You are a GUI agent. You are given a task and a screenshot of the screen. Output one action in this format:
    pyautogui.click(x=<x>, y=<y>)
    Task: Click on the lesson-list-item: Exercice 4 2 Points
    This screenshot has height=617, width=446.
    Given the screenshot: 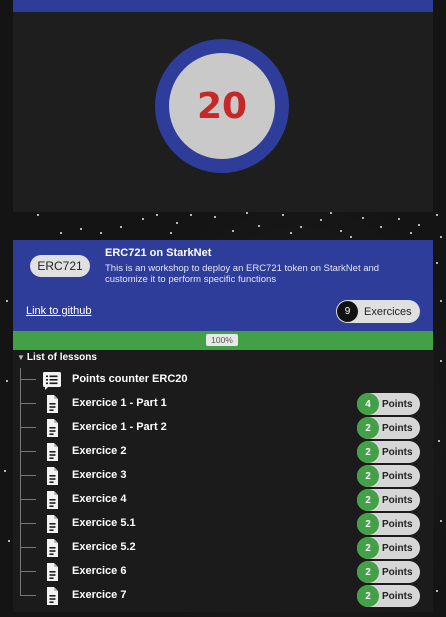 What is the action you would take?
    pyautogui.click(x=223, y=500)
    